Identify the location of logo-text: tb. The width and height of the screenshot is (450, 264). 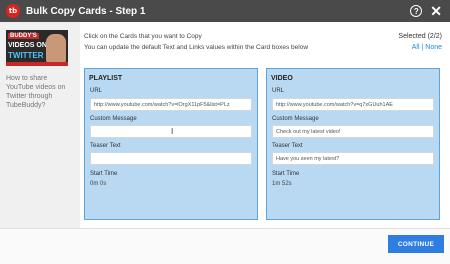
(13, 11).